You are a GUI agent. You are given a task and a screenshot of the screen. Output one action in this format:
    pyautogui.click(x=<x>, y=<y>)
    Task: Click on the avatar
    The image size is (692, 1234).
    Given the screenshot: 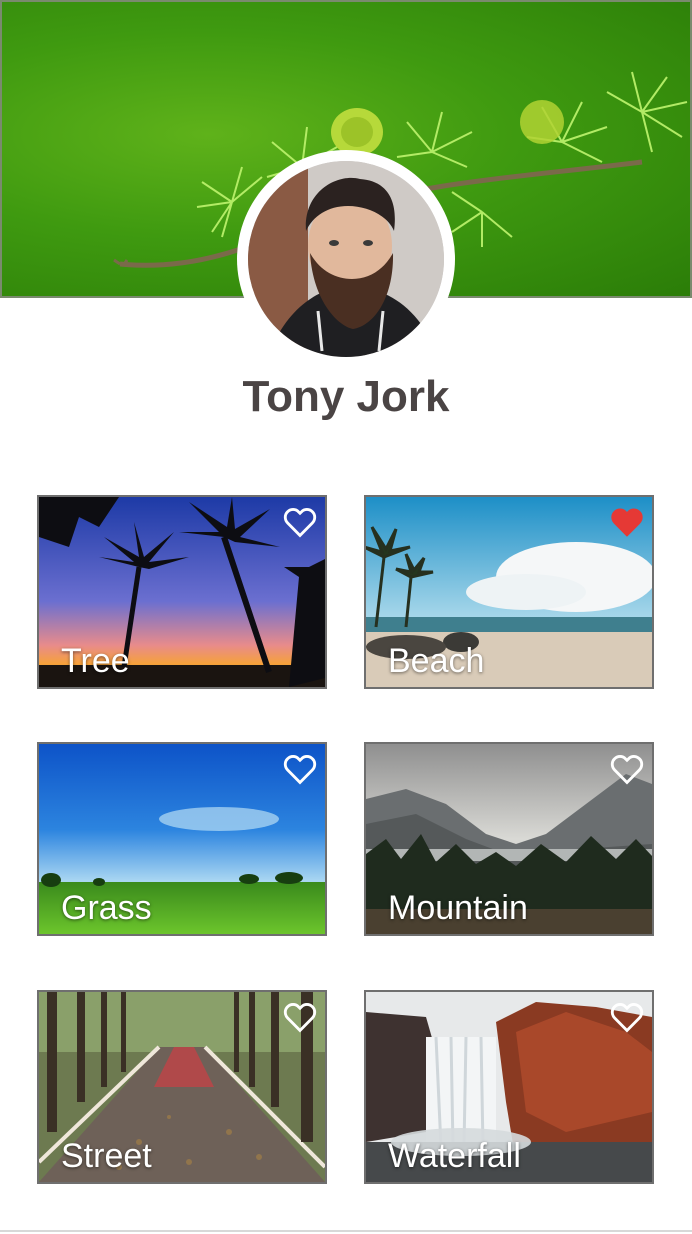 What is the action you would take?
    pyautogui.click(x=346, y=259)
    